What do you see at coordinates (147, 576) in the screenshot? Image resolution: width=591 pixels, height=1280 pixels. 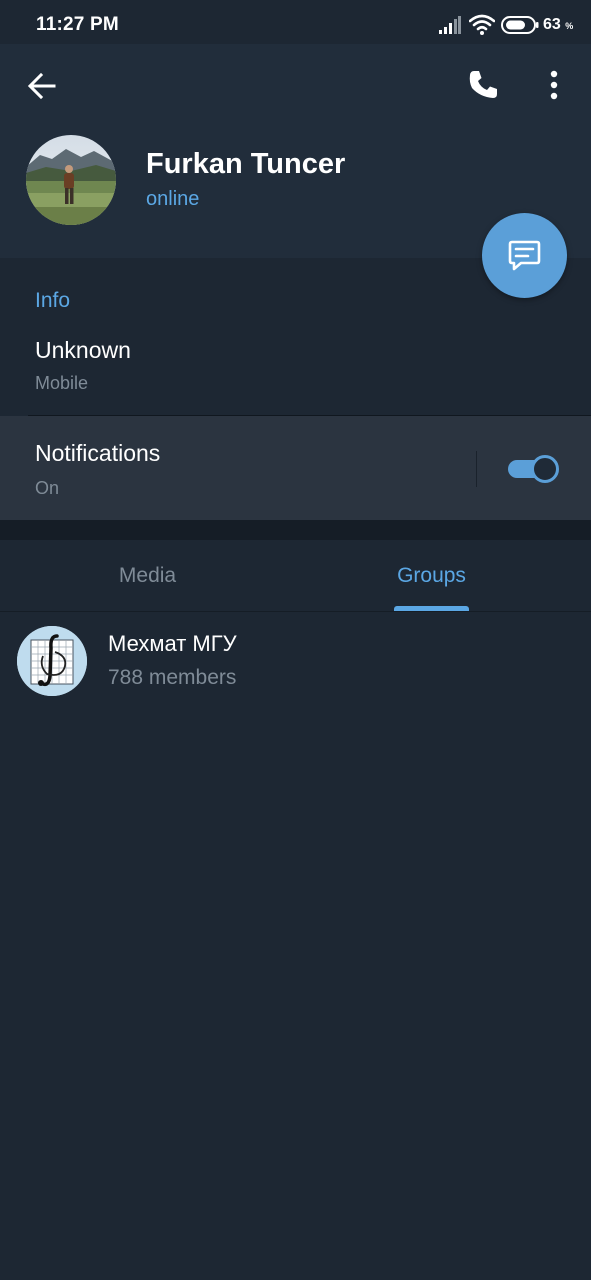 I see `tab-media: Media` at bounding box center [147, 576].